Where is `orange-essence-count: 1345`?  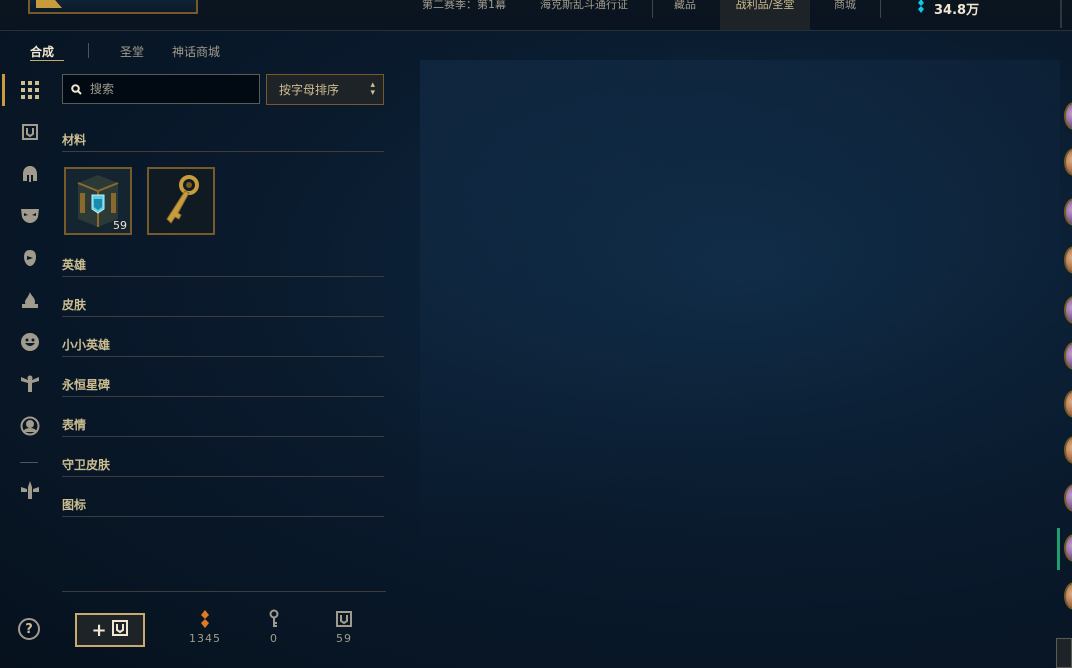 orange-essence-count: 1345 is located at coordinates (205, 638).